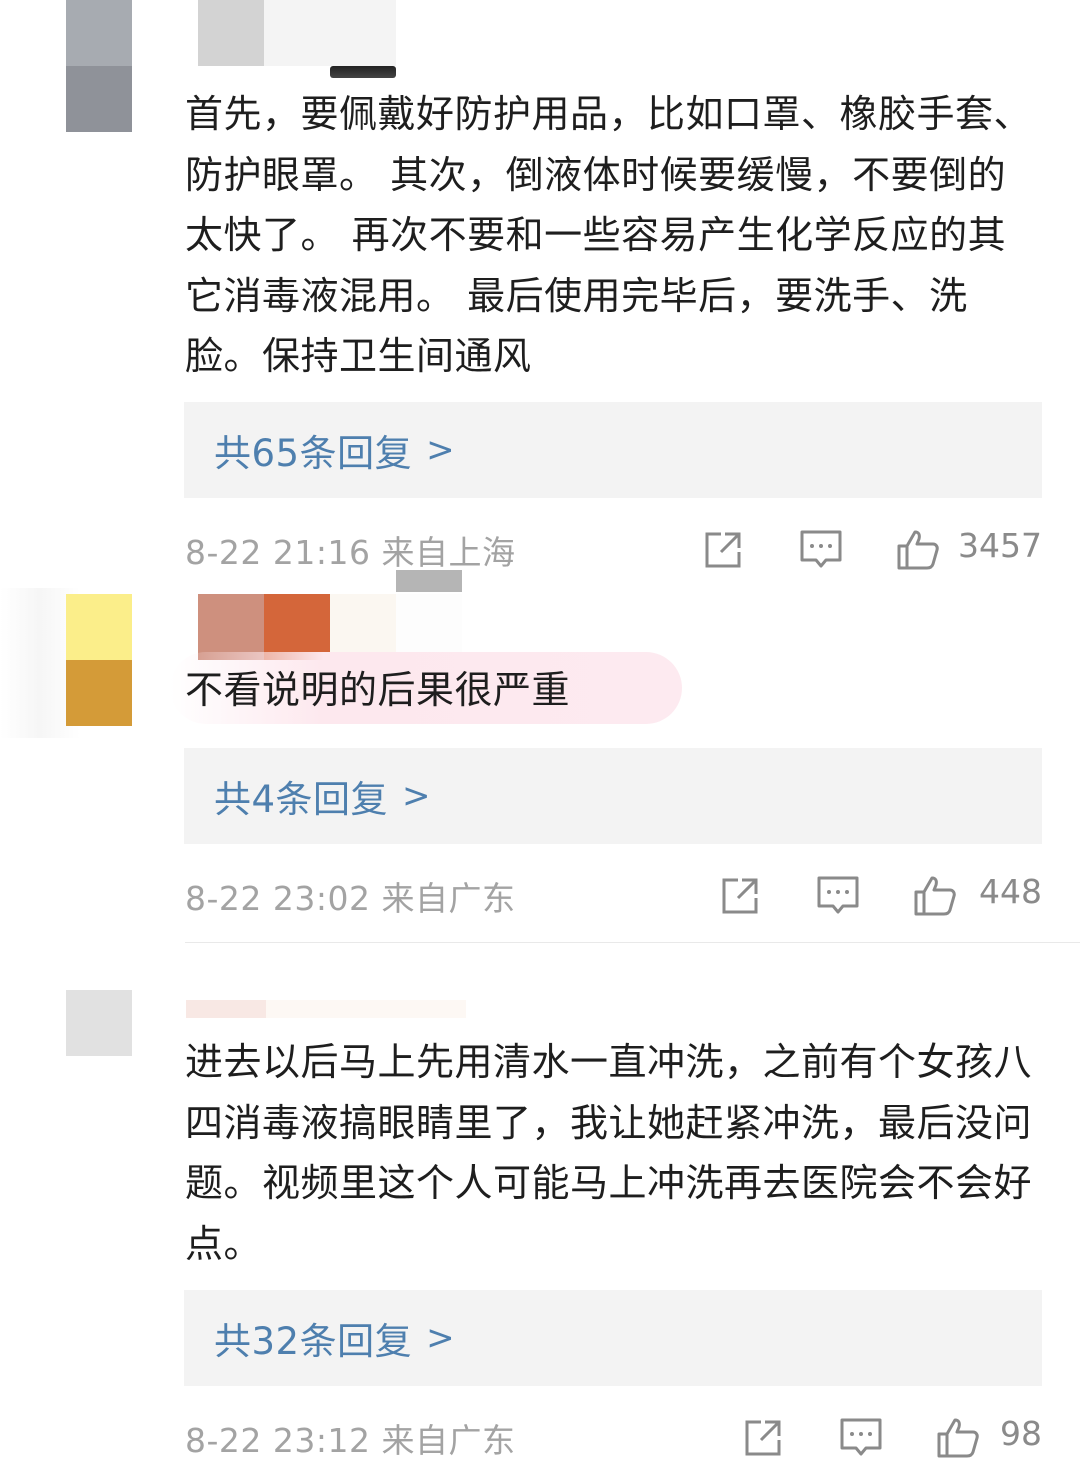 Image resolution: width=1080 pixels, height=1470 pixels. Describe the element at coordinates (378, 690) in the screenshot. I see `comment-text: 不看说明的后果很严重` at that location.